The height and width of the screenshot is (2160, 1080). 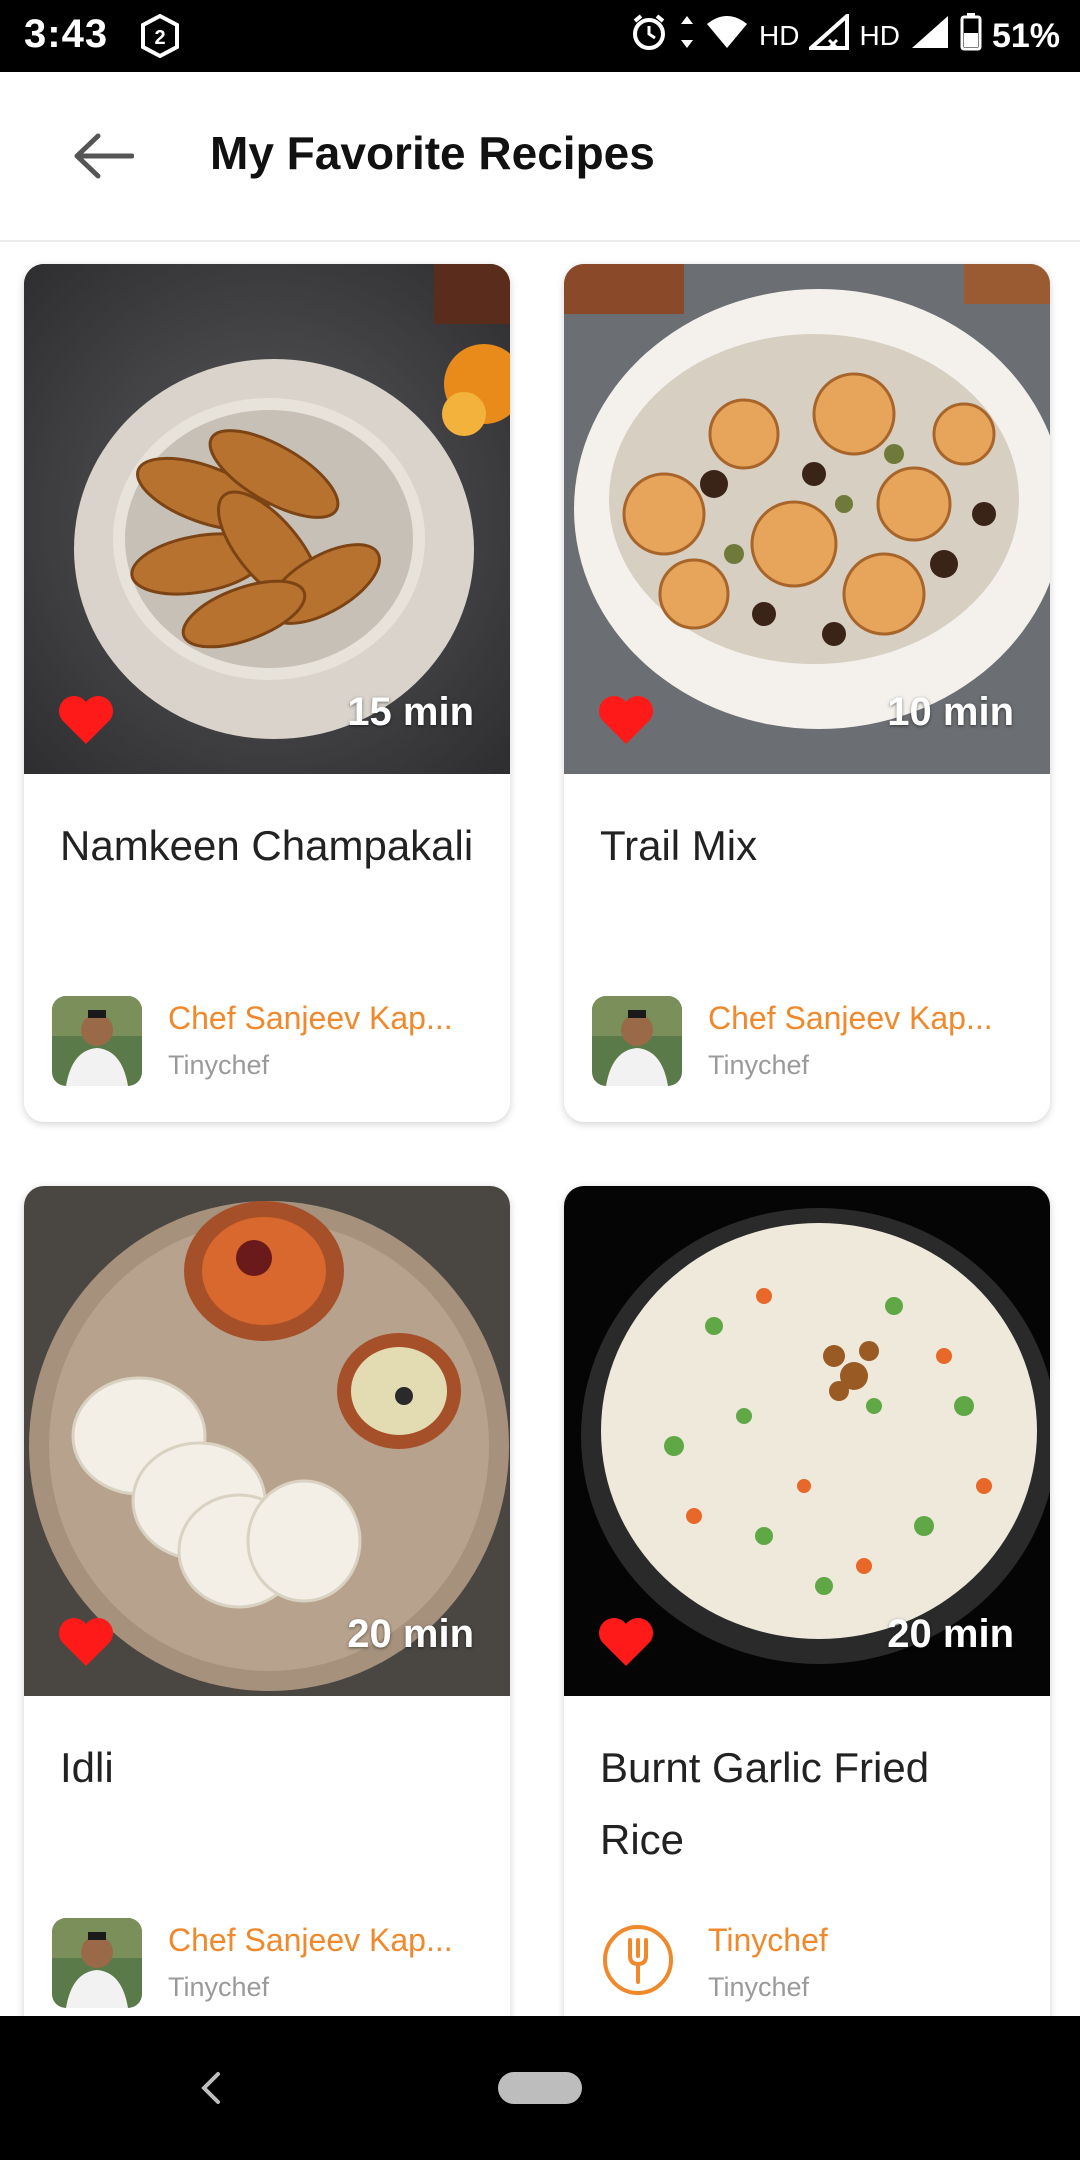 I want to click on back-button, so click(x=103, y=156).